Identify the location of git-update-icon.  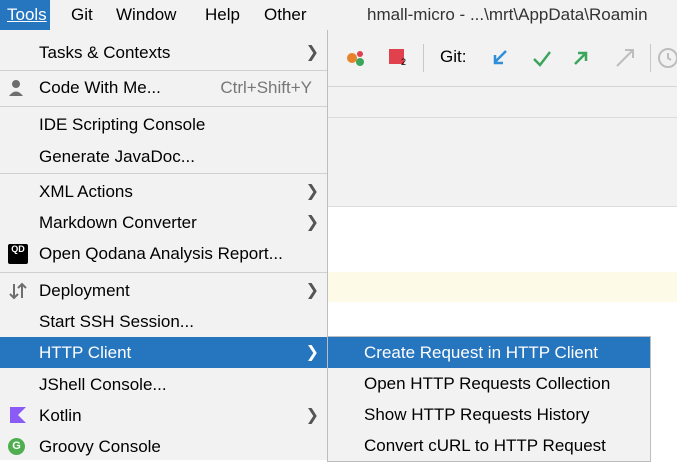
(500, 58).